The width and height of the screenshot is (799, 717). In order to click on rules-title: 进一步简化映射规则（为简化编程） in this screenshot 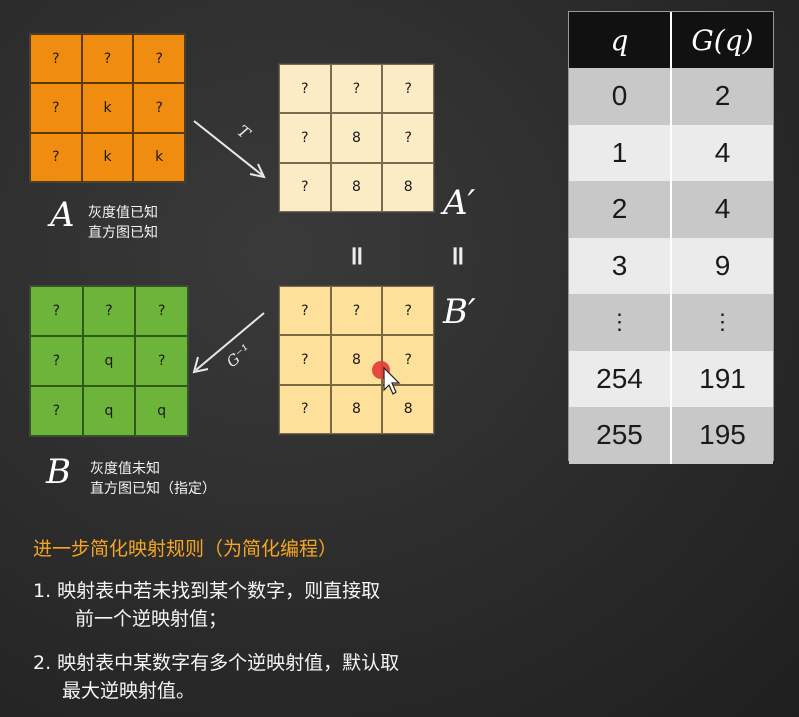, I will do `click(185, 549)`.